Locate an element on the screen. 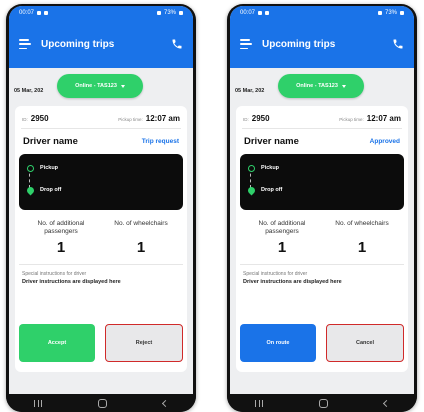 The image size is (424, 412). trip-status: Trip request is located at coordinates (160, 141).